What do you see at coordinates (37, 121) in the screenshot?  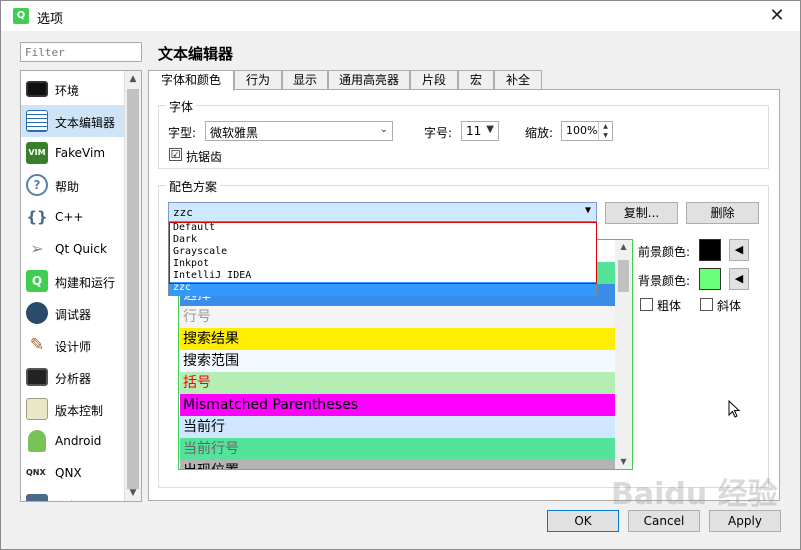 I see `text-editor-icon` at bounding box center [37, 121].